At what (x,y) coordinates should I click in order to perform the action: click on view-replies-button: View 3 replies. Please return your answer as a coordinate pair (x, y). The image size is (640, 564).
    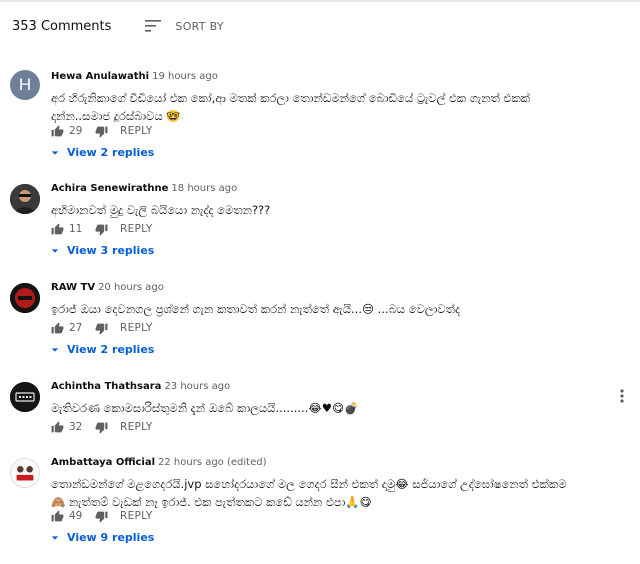
    Looking at the image, I should click on (102, 250).